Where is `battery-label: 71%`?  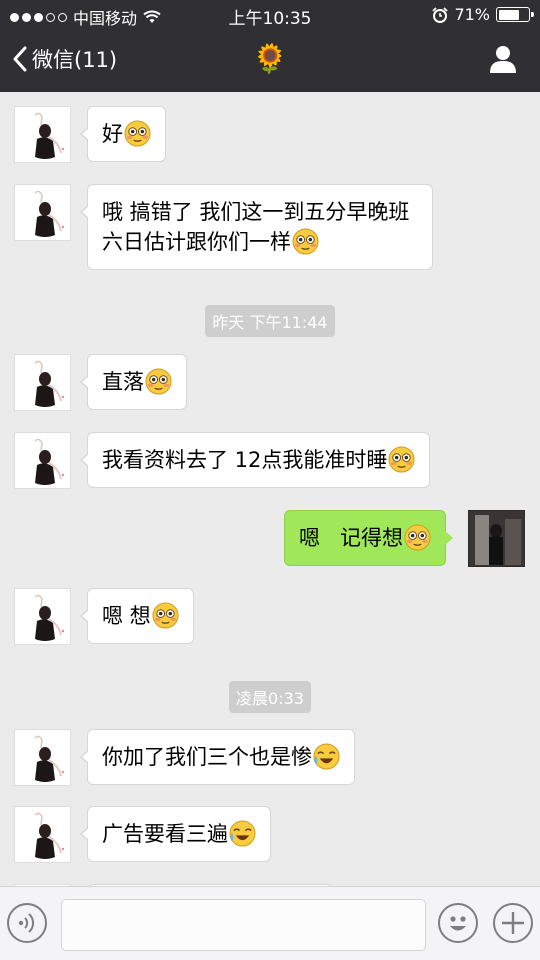 battery-label: 71% is located at coordinates (472, 14).